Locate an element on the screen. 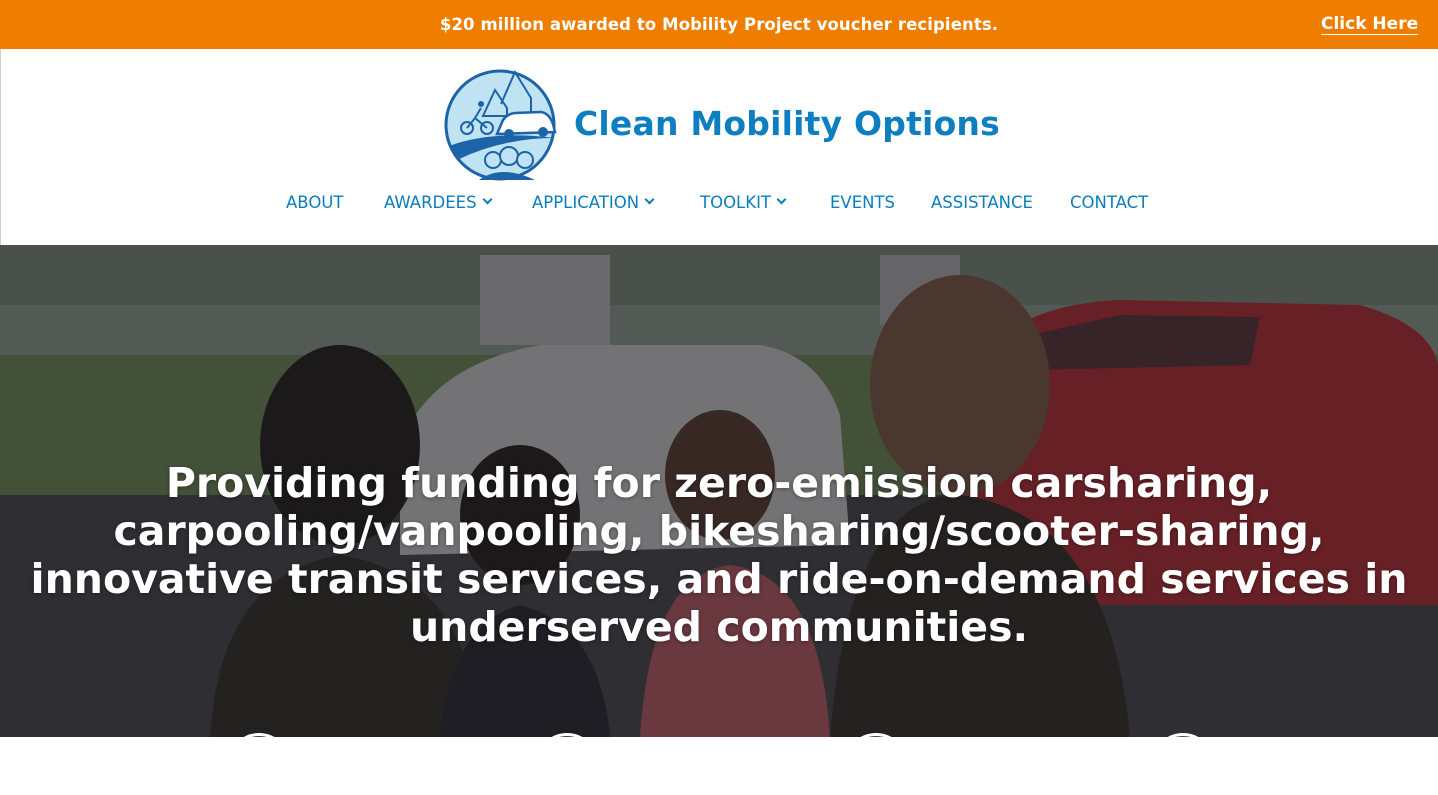 This screenshot has height=795, width=1438. nav-toolkit: TOOLKIT is located at coordinates (743, 202).